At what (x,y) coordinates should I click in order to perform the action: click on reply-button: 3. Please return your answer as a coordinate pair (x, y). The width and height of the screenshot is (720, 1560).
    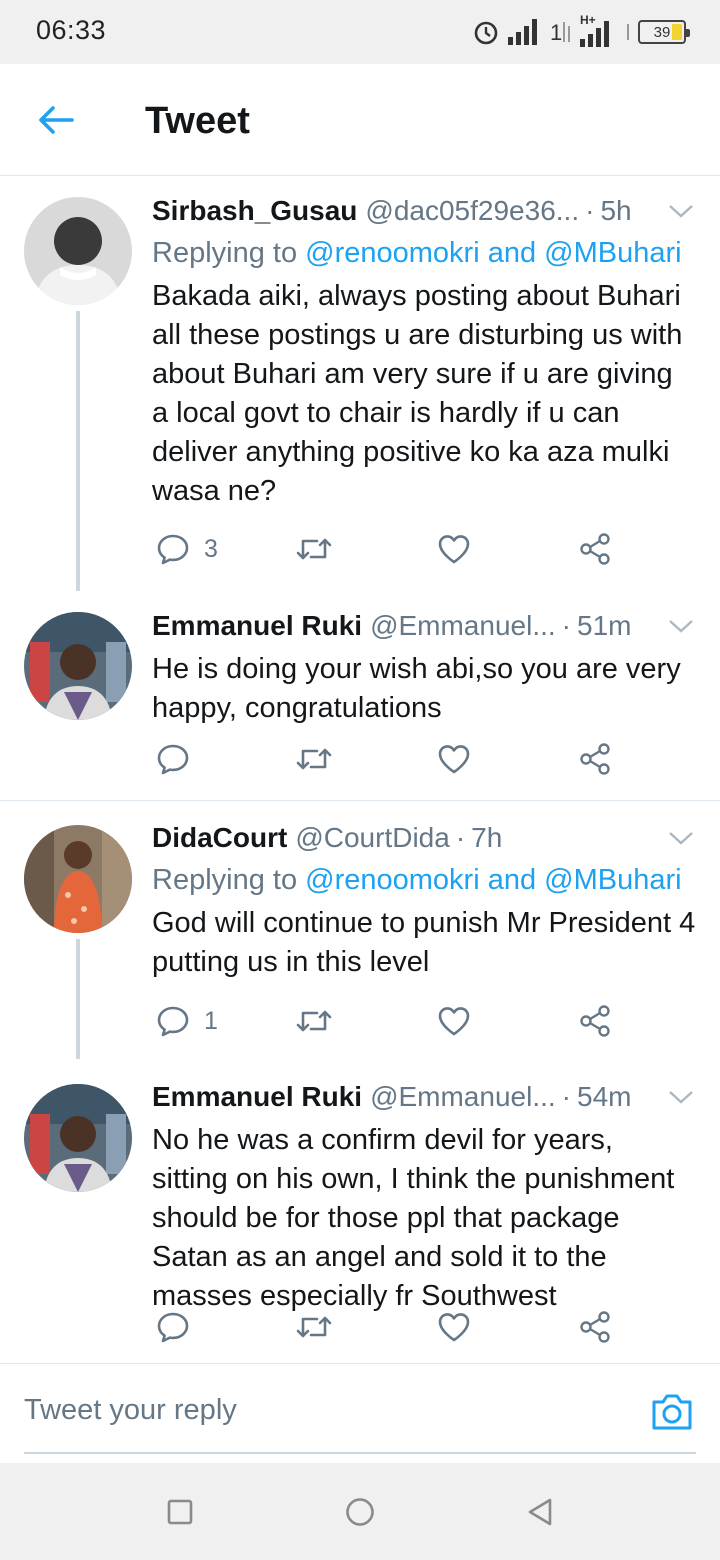
    Looking at the image, I should click on (187, 549).